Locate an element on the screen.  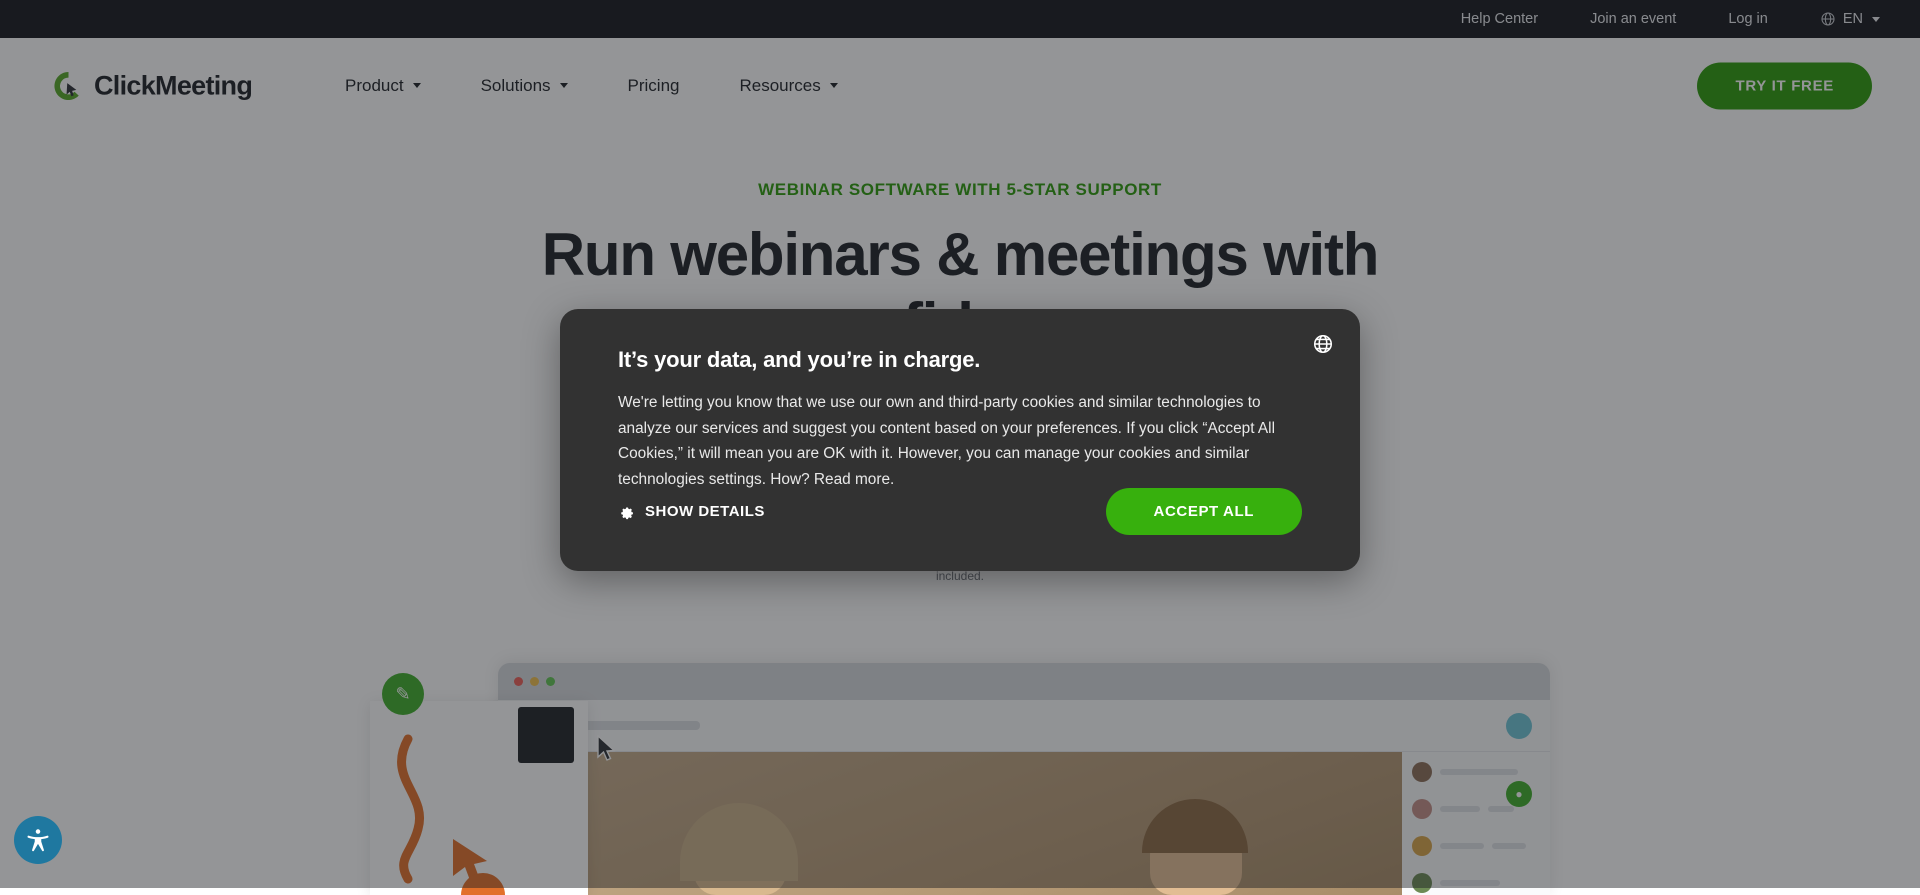
cookie-modal-title: It’s your data, and you’re in charge. is located at coordinates (799, 359).